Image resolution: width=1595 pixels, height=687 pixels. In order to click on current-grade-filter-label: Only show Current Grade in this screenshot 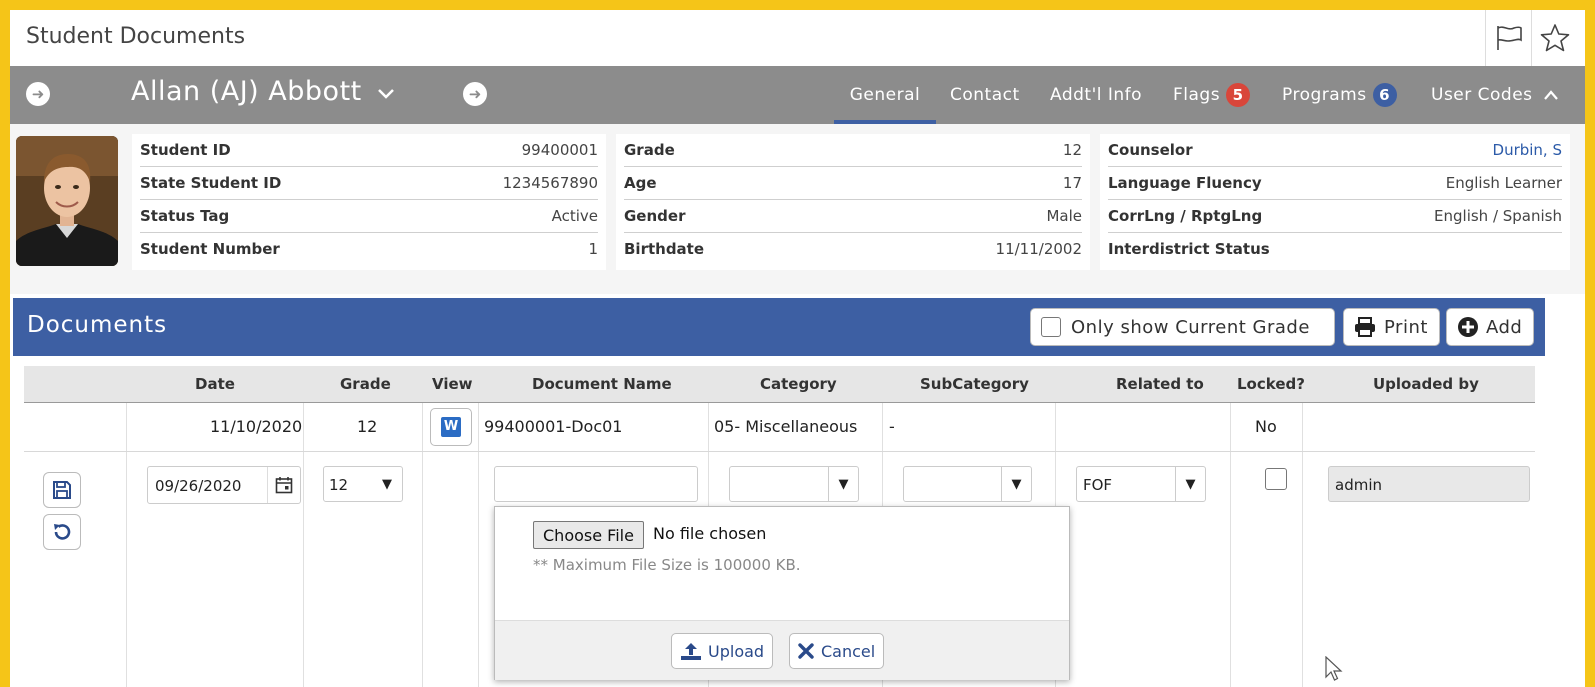, I will do `click(1190, 327)`.